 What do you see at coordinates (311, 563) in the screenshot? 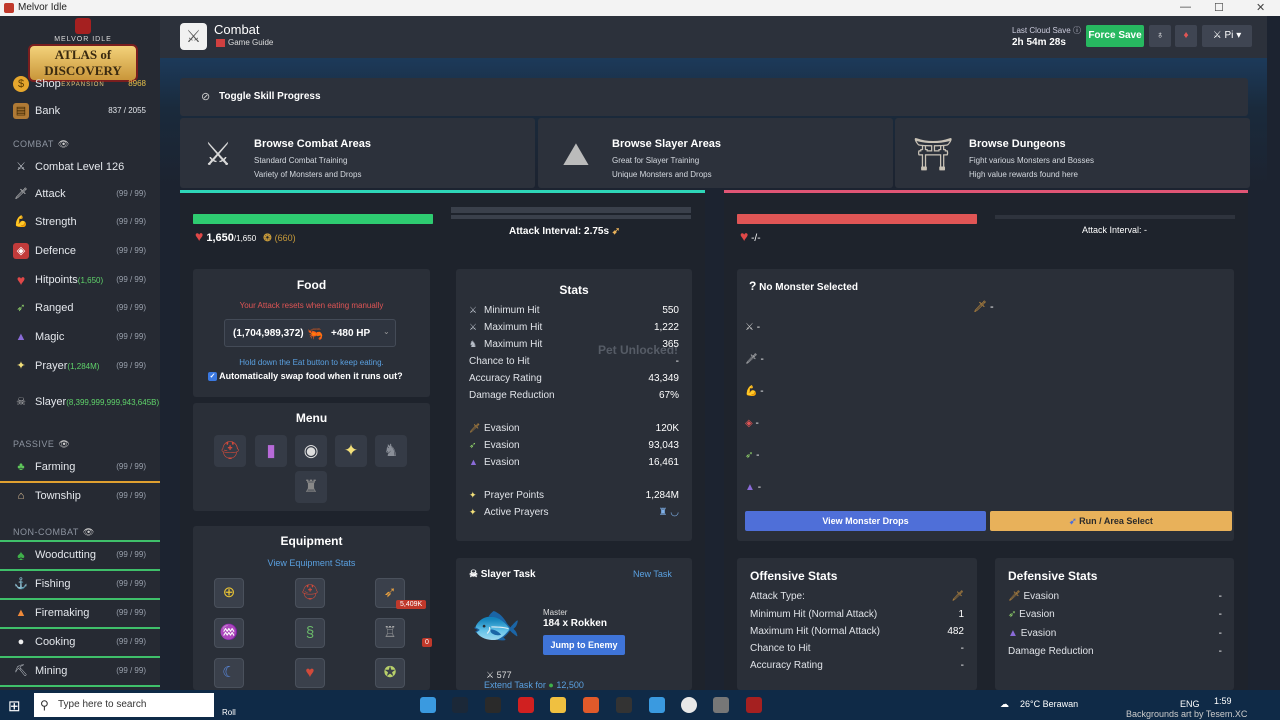
I see `view-equipment-stats-link: View Equipment Stats` at bounding box center [311, 563].